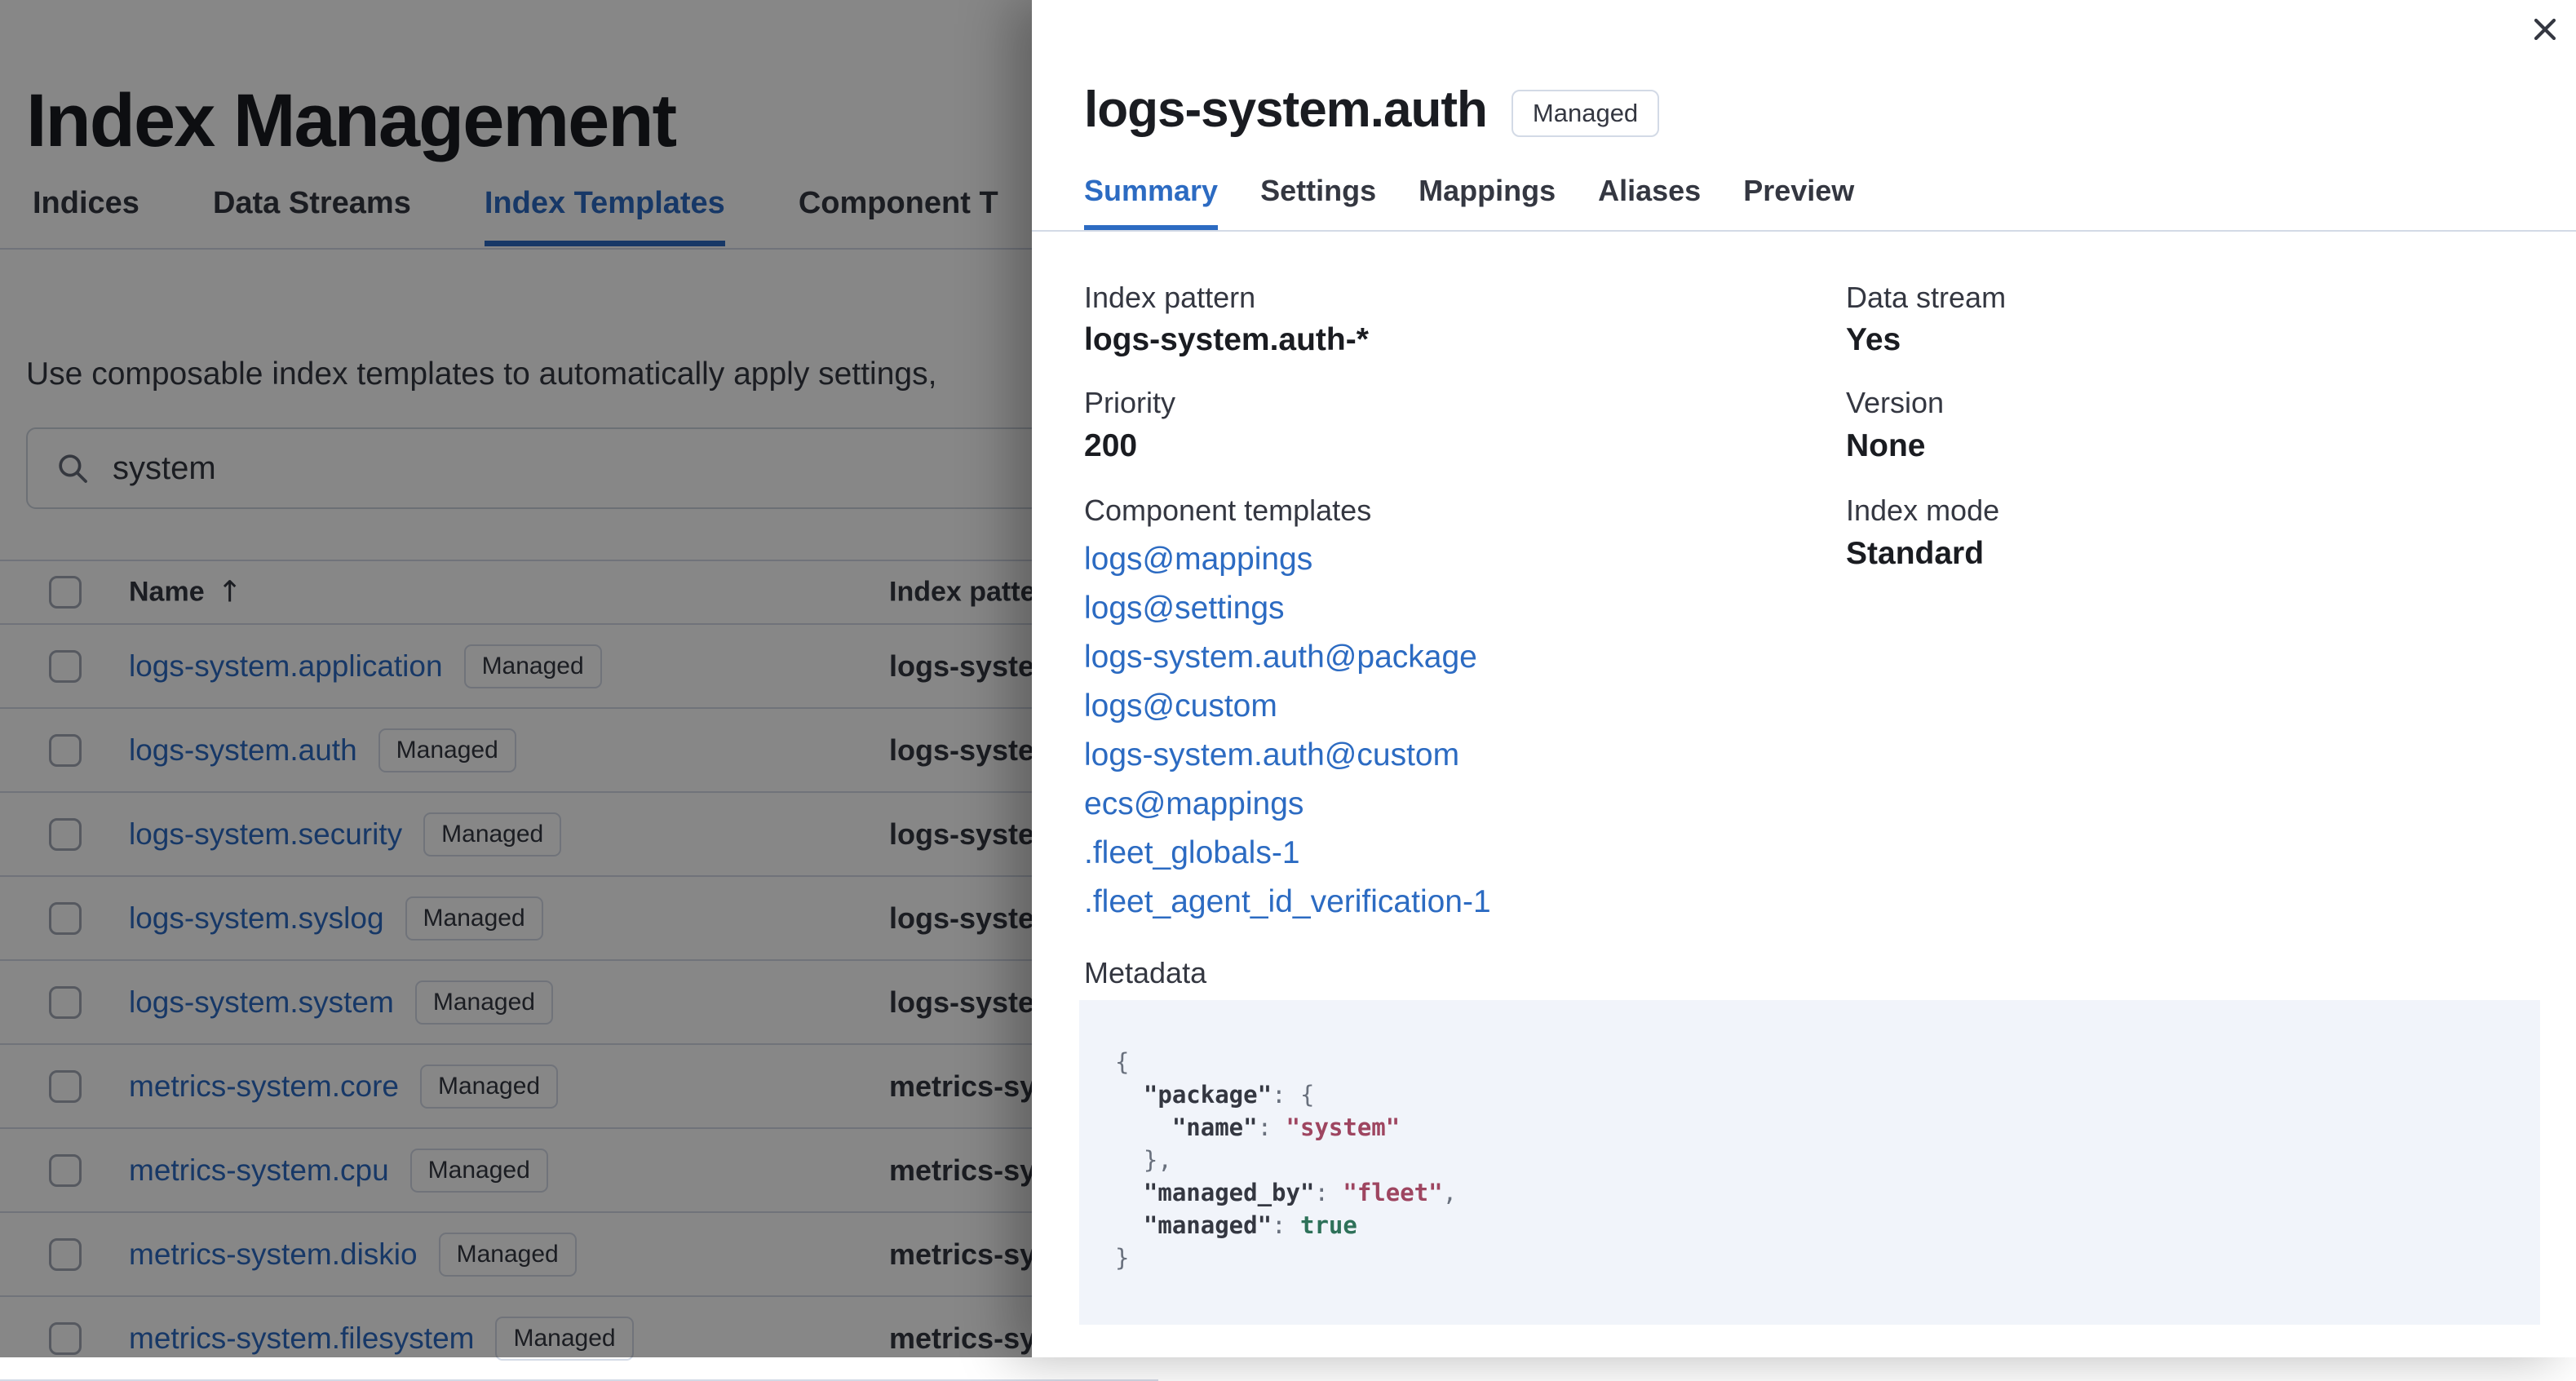  Describe the element at coordinates (1585, 114) in the screenshot. I see `managed-badge: Managed` at that location.